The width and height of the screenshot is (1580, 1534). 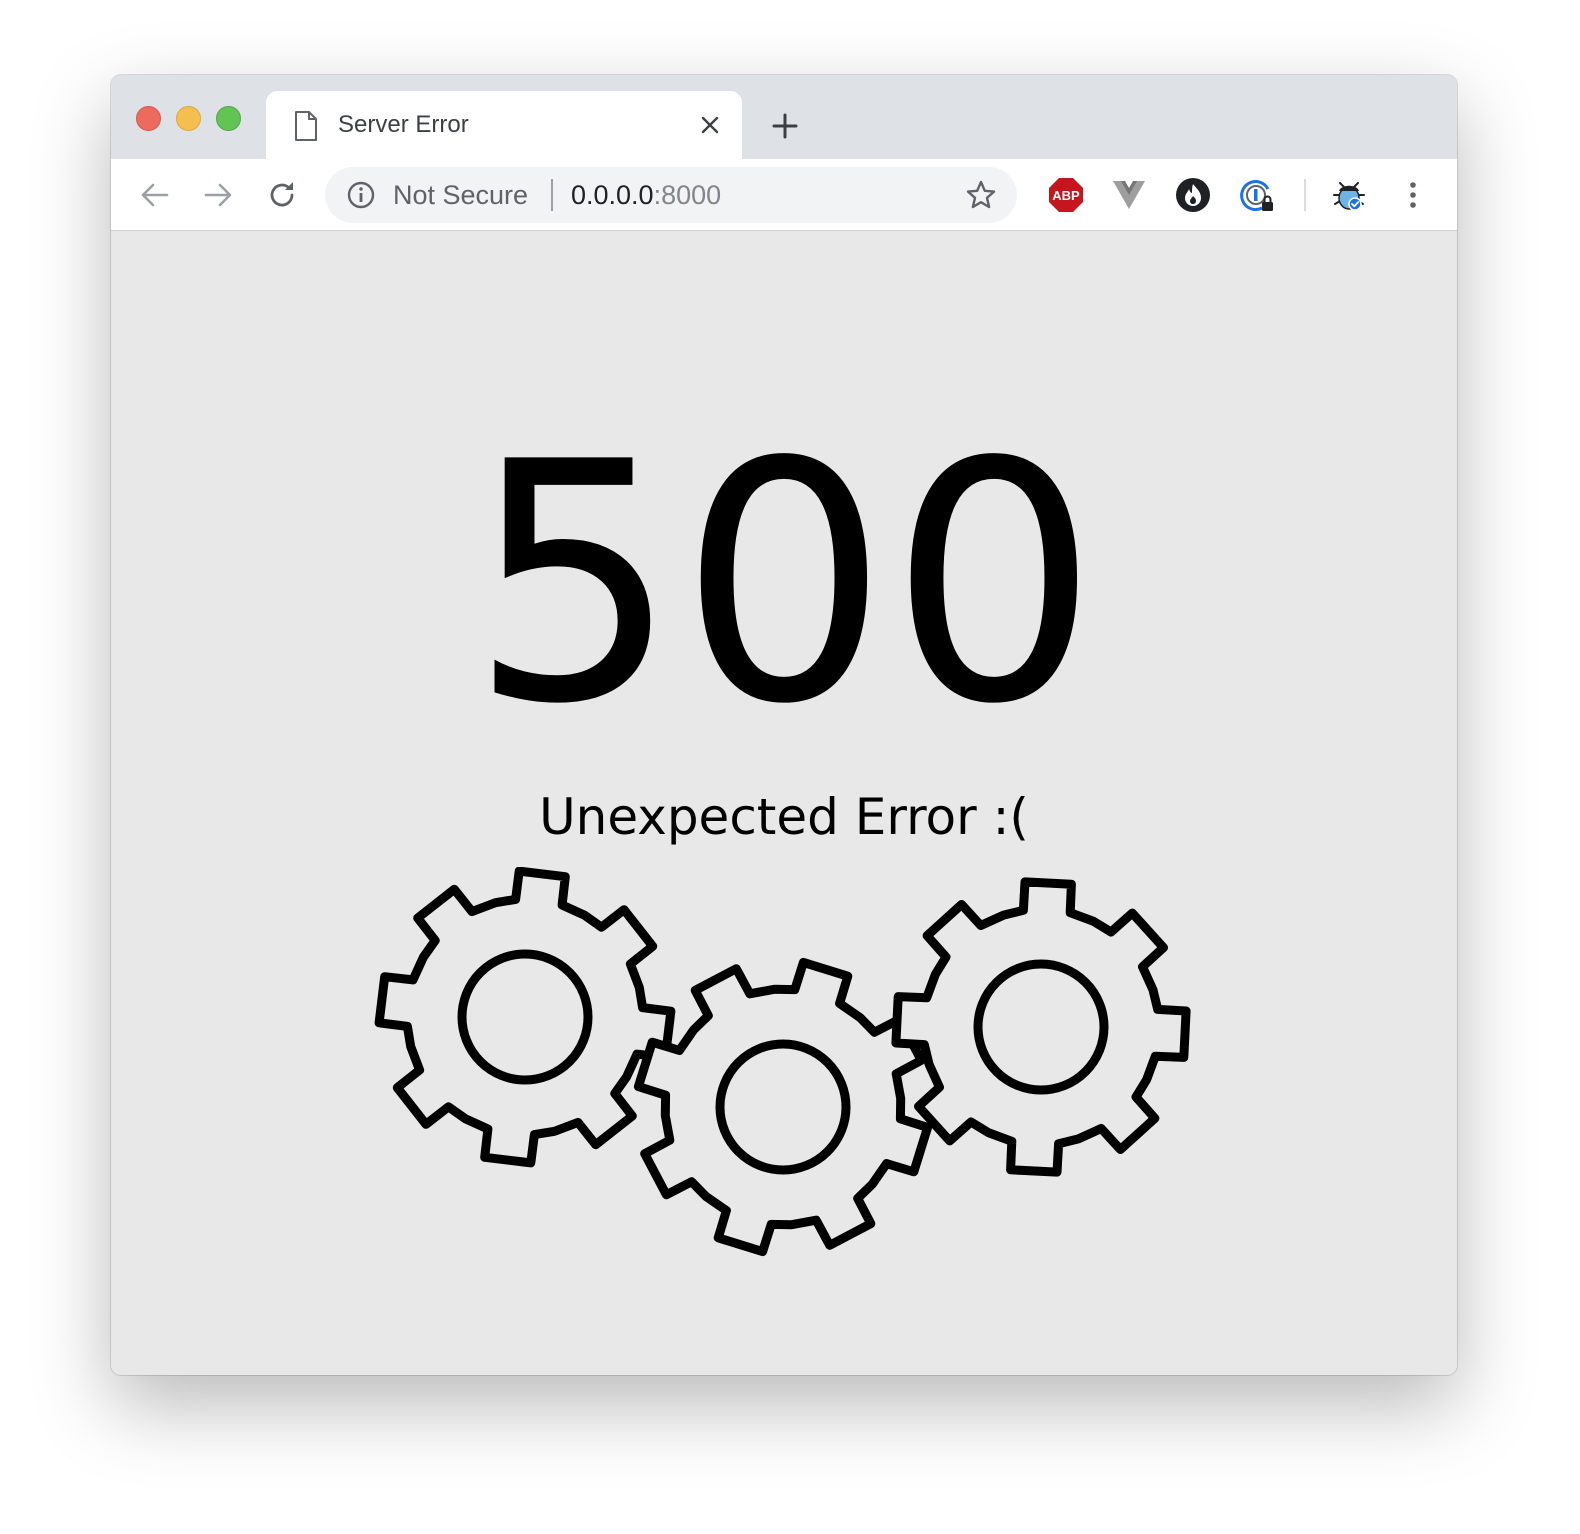 I want to click on fire-extension-icon, so click(x=1193, y=195).